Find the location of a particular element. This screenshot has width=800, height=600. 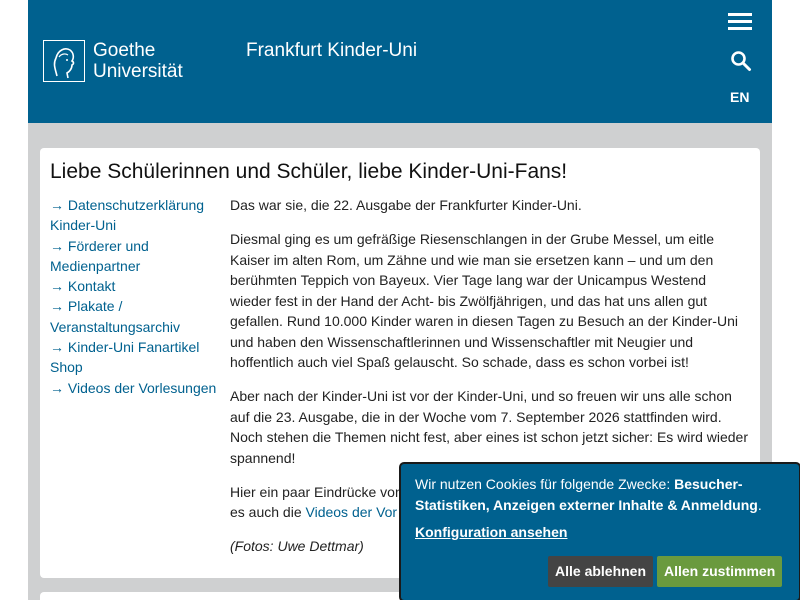

impressions-text-start: Hier ein paar Eindrücke von is located at coordinates (316, 491).